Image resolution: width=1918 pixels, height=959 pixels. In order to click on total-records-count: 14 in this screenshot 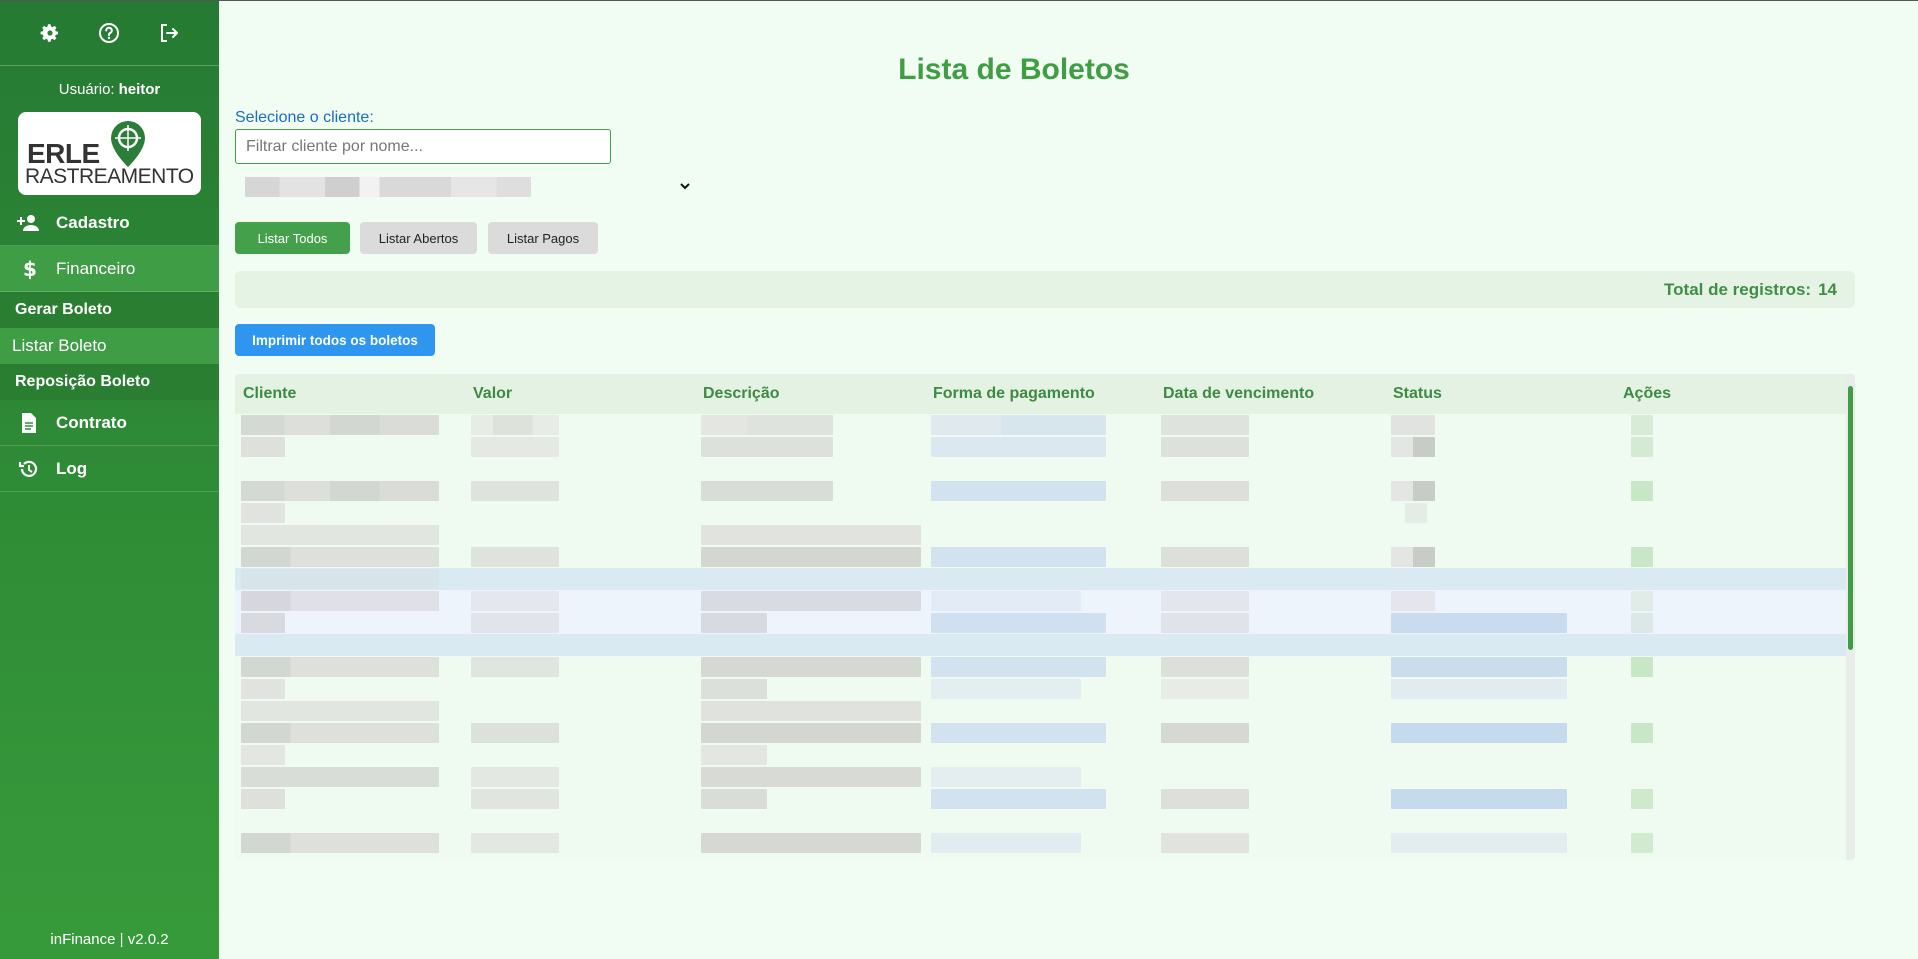, I will do `click(1827, 289)`.